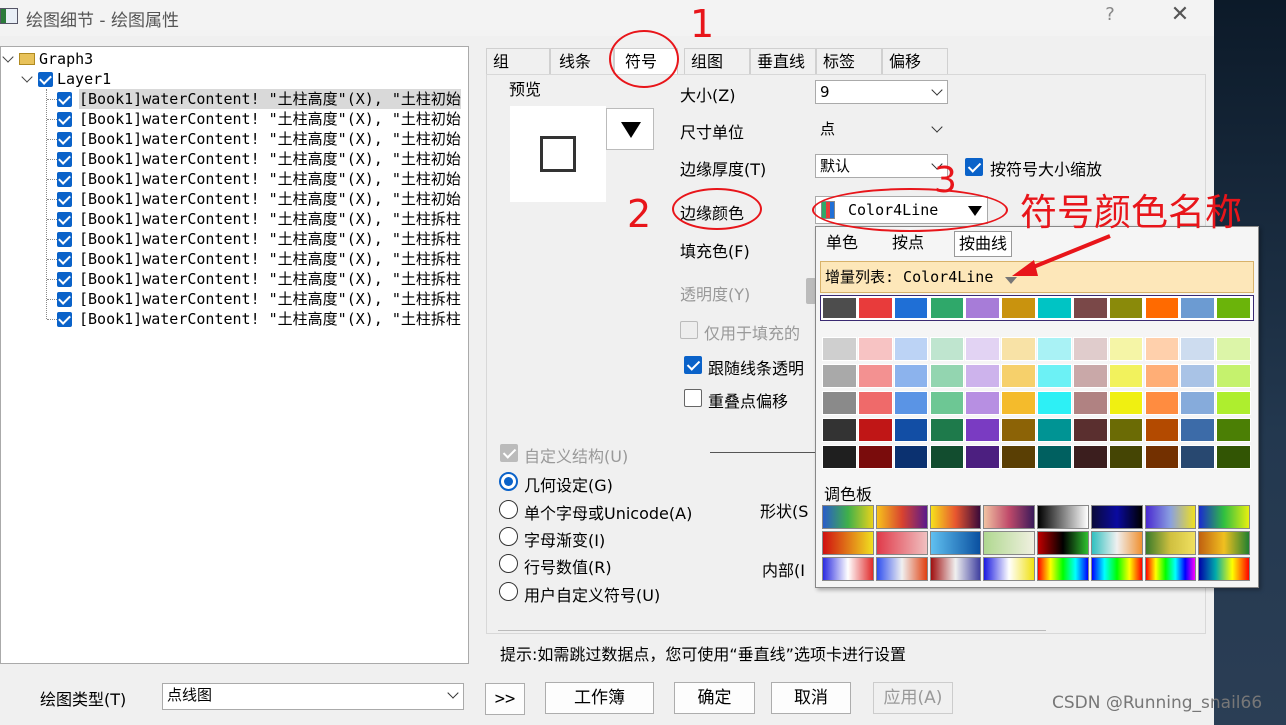 This screenshot has width=1286, height=725. I want to click on tab-offset: 偏移, so click(915, 61).